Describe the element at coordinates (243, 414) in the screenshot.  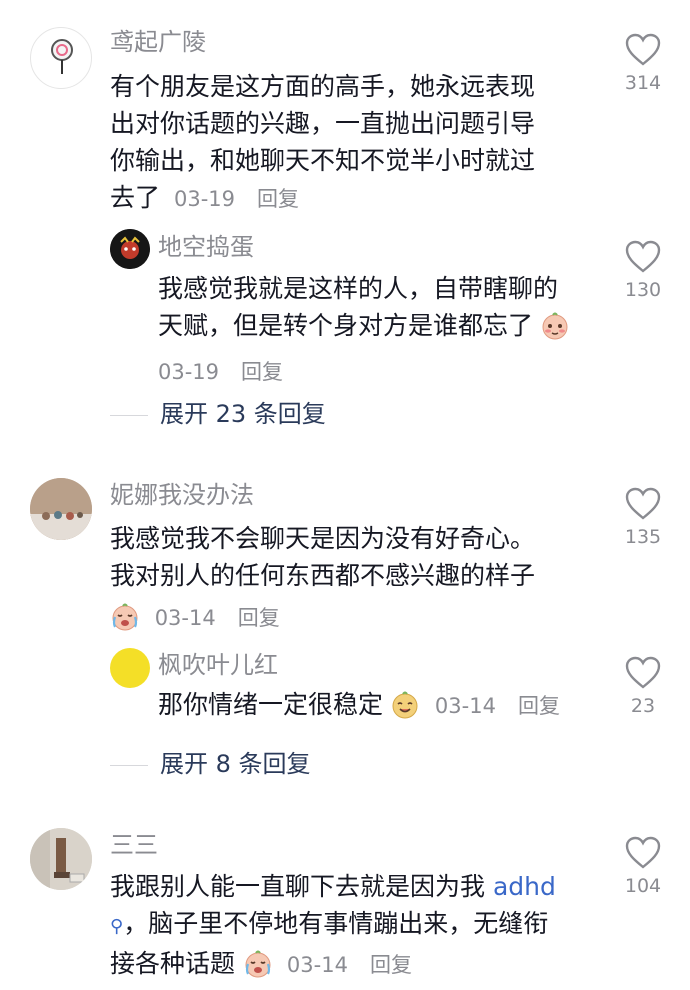
I see `expand-label: 展开 23 条回复` at that location.